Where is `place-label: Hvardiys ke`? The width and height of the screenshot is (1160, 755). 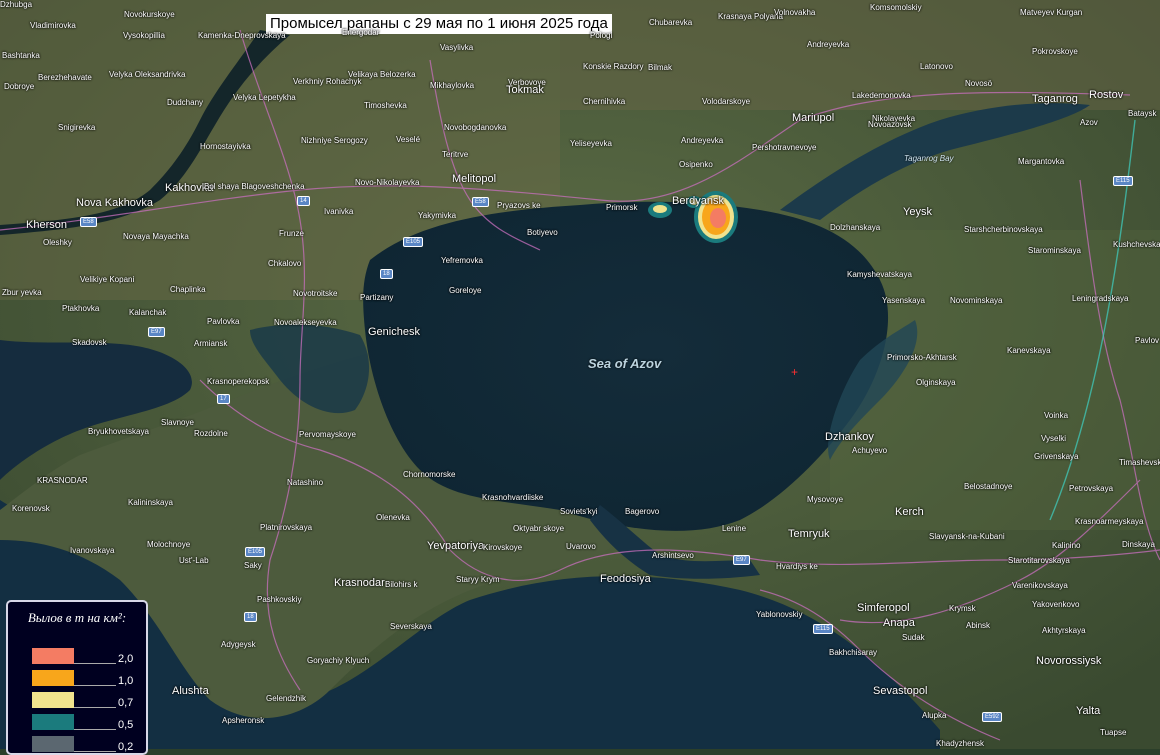
place-label: Hvardiys ke is located at coordinates (797, 566).